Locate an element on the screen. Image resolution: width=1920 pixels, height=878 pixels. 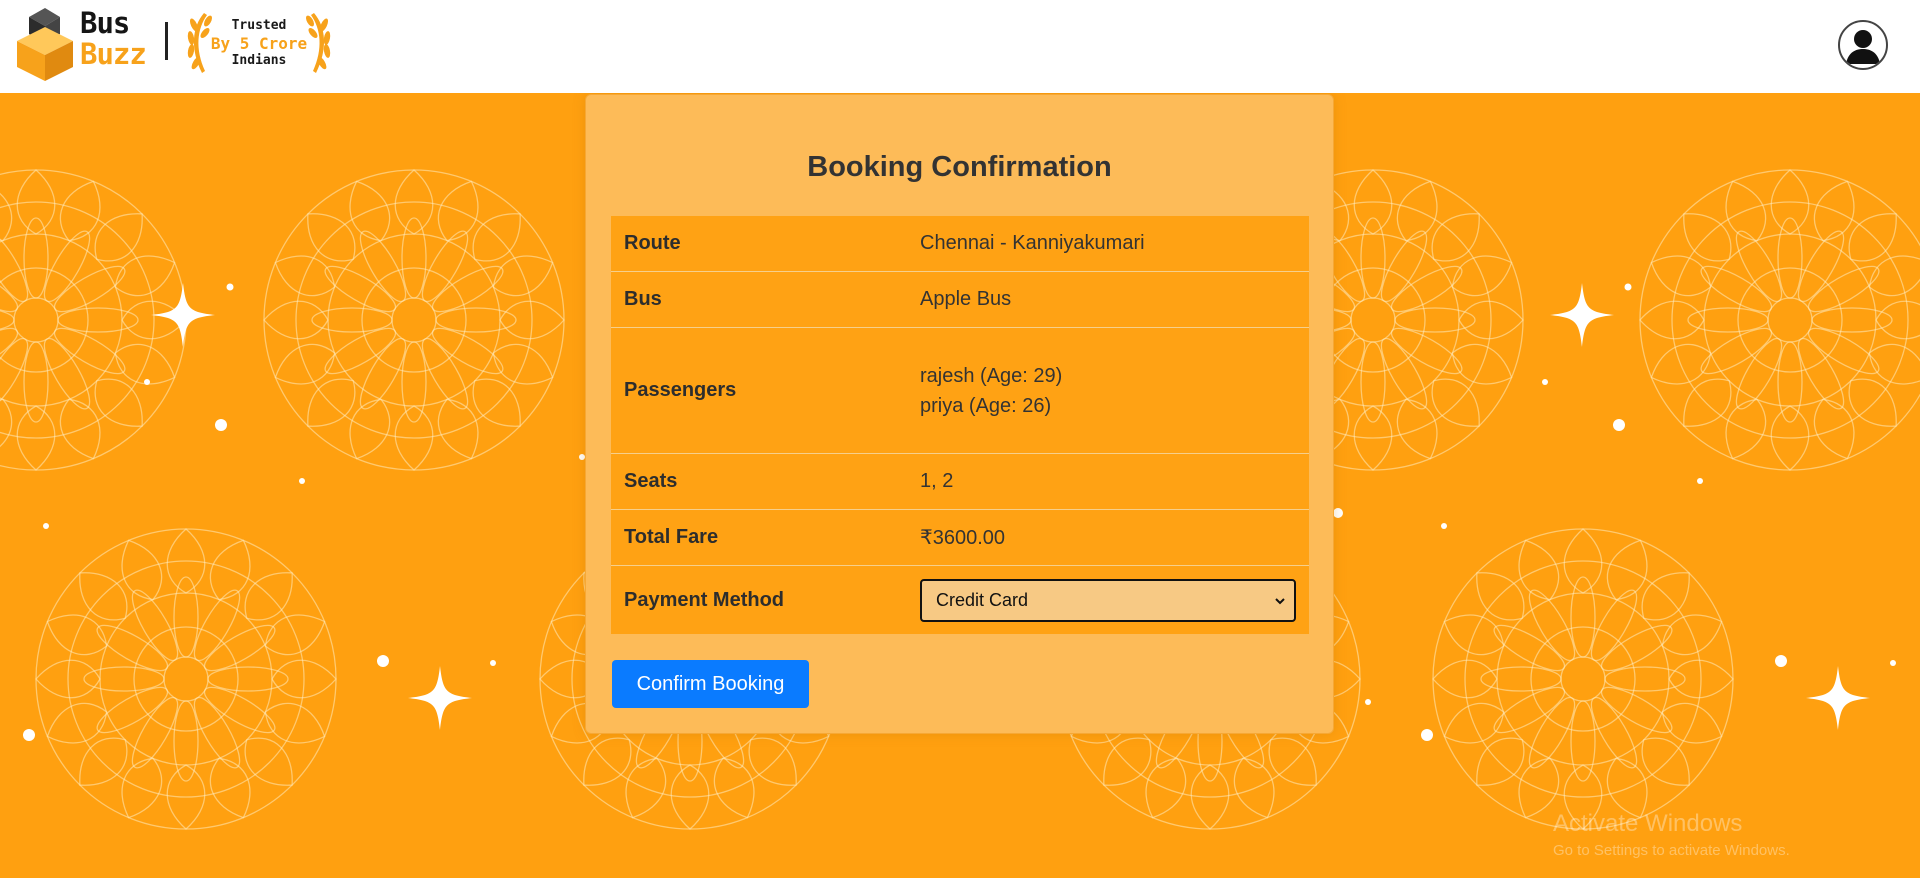
table-row: Route Chennai - Kanniyakumari is located at coordinates (960, 244).